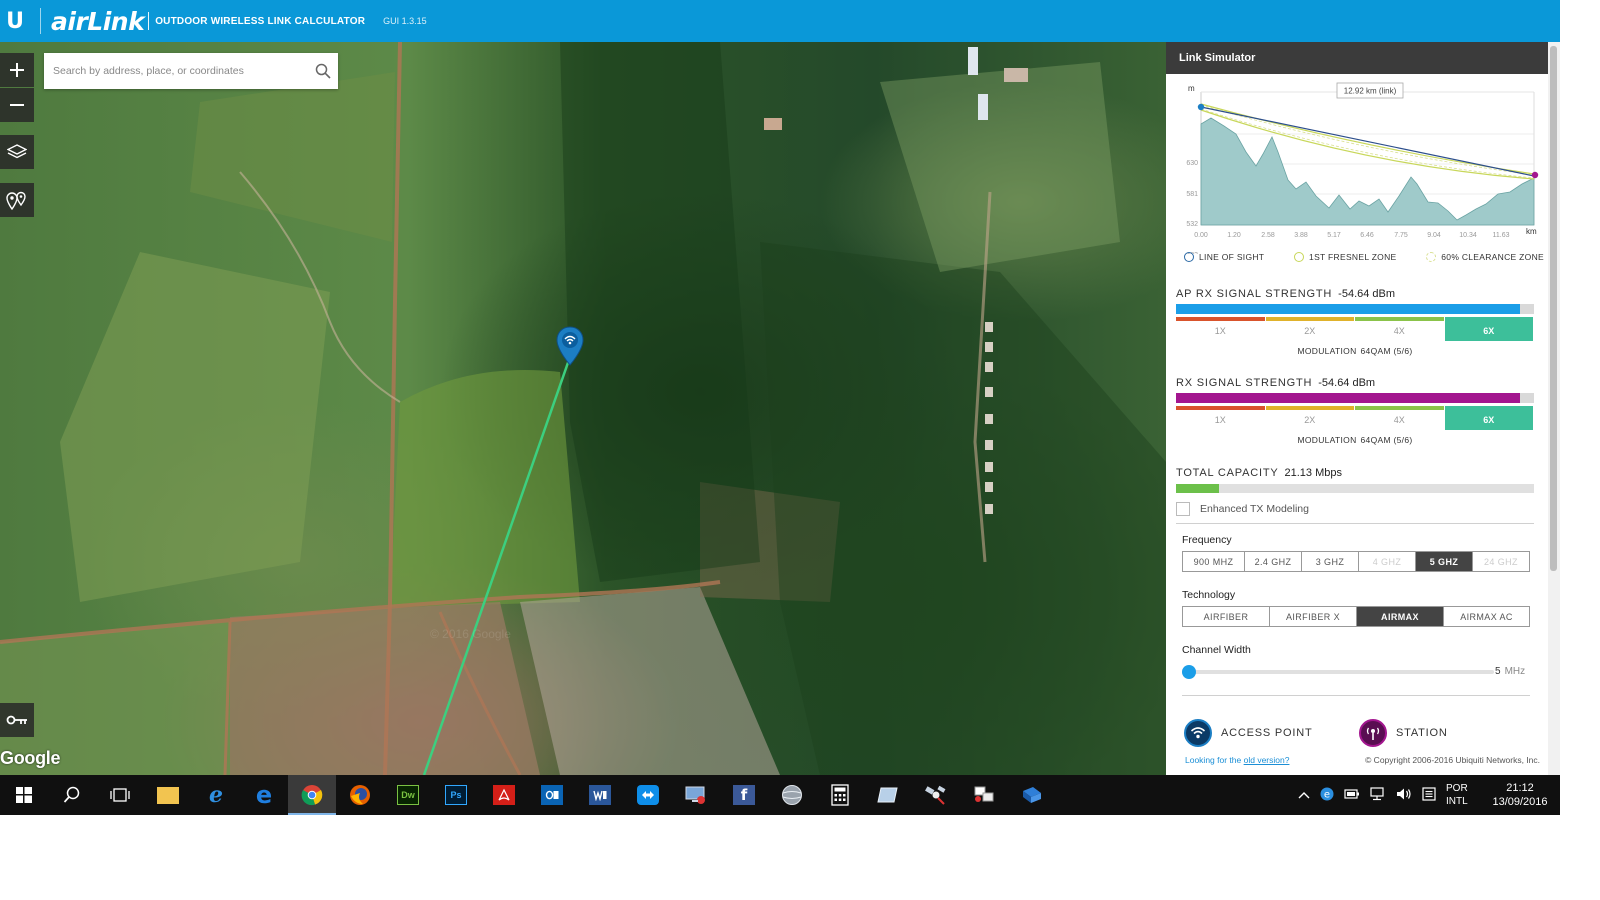  Describe the element at coordinates (660, 312) in the screenshot. I see `map-forest` at that location.